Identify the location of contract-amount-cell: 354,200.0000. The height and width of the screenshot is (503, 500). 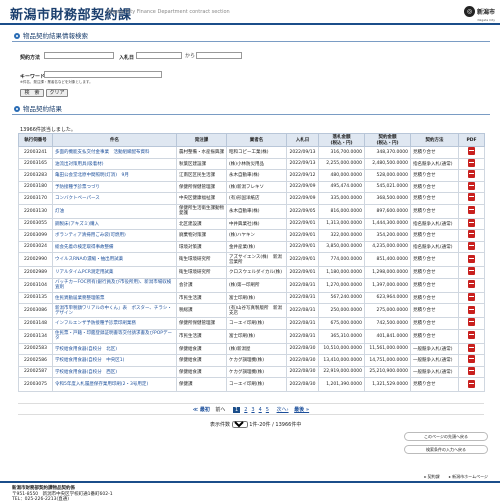
(387, 235).